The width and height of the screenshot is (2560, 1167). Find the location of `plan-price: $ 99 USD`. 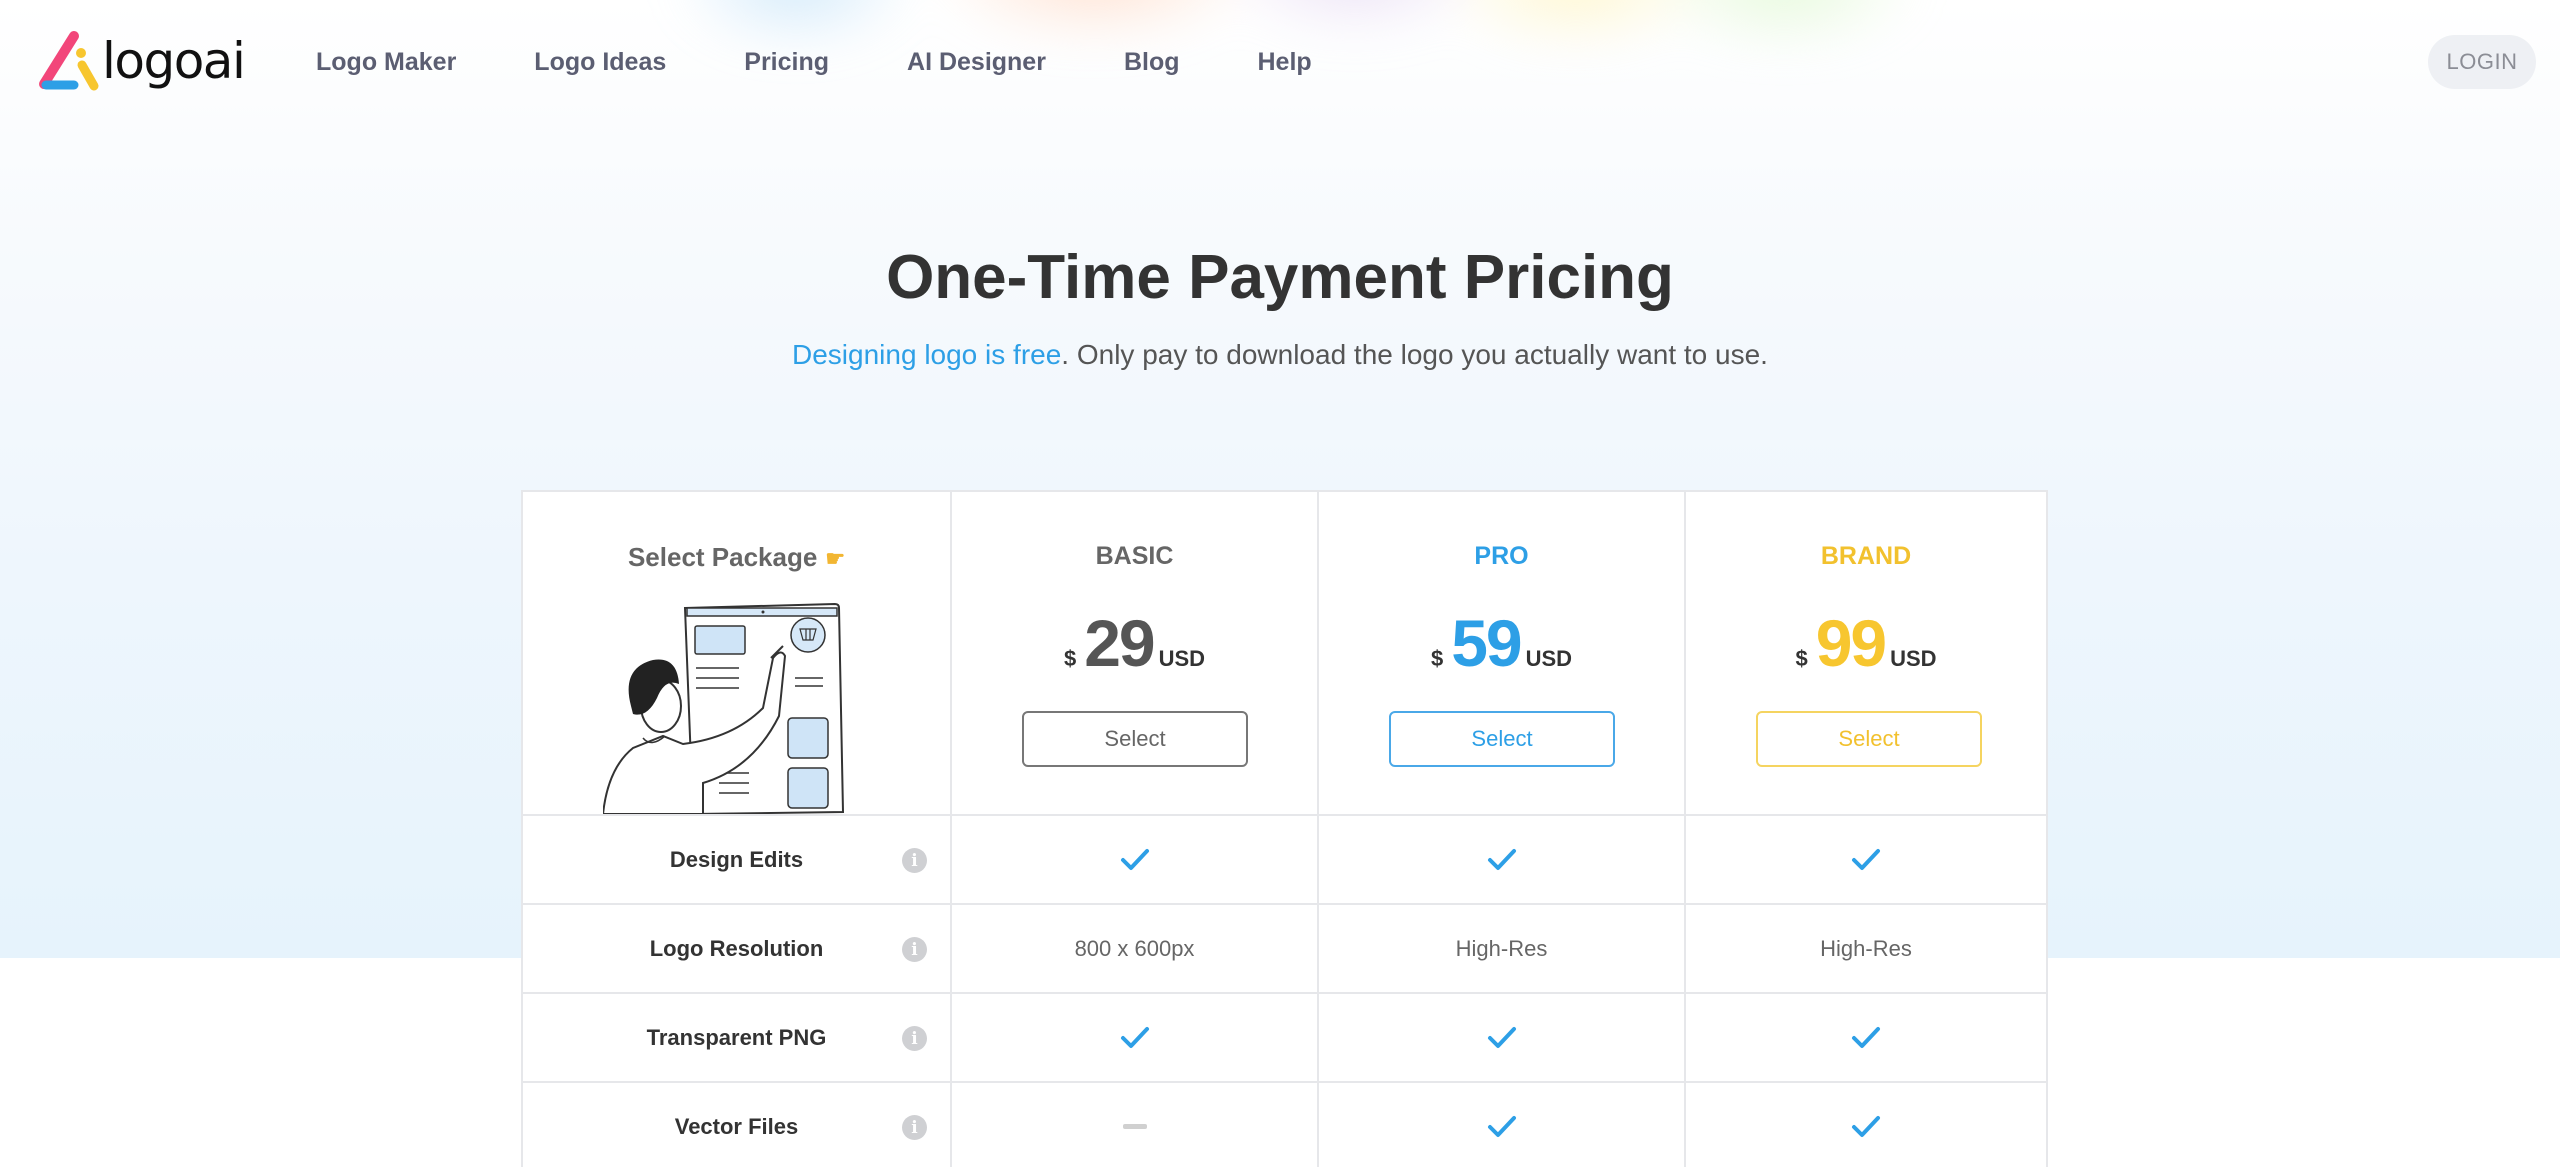

plan-price: $ 99 USD is located at coordinates (1866, 643).